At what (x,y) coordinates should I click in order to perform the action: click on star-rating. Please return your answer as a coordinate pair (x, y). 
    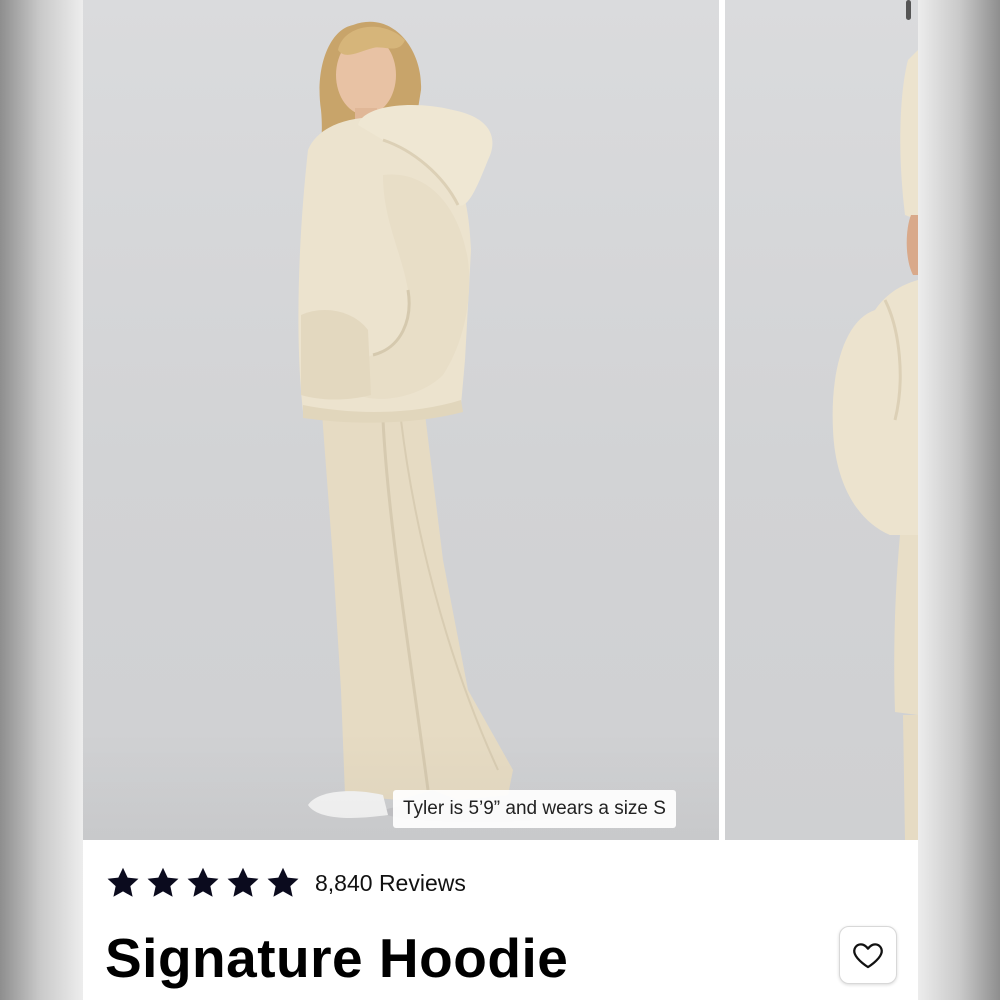
    Looking at the image, I should click on (203, 883).